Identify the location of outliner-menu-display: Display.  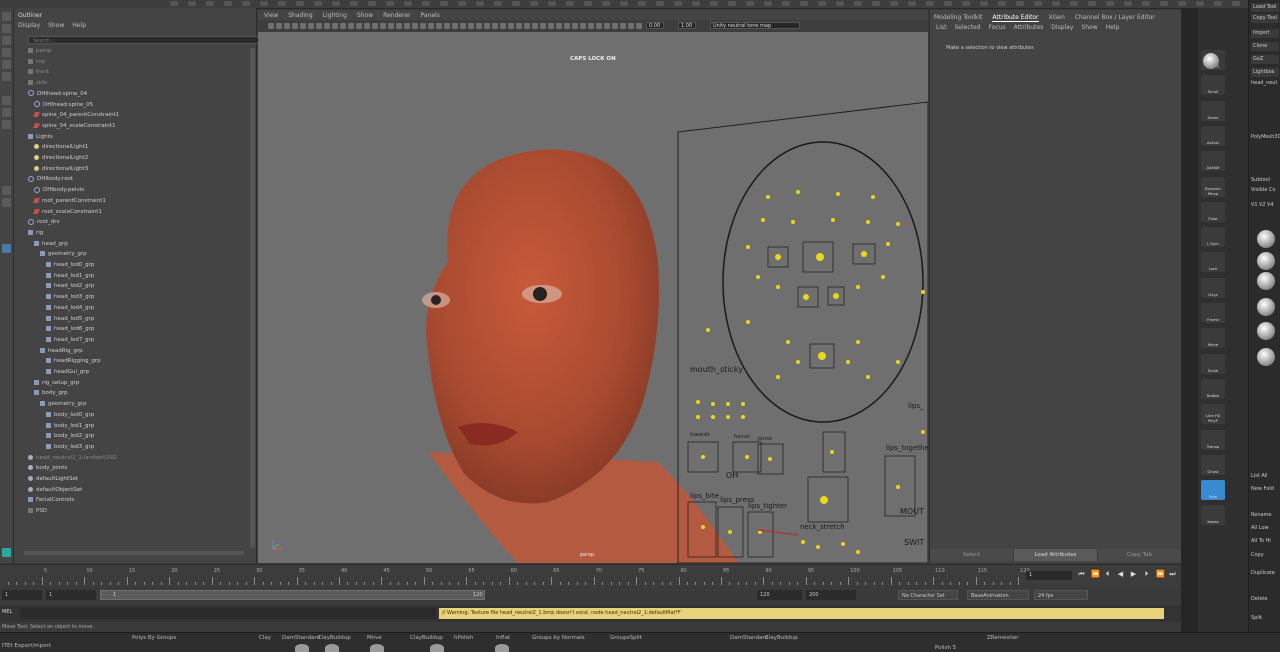
(29, 25).